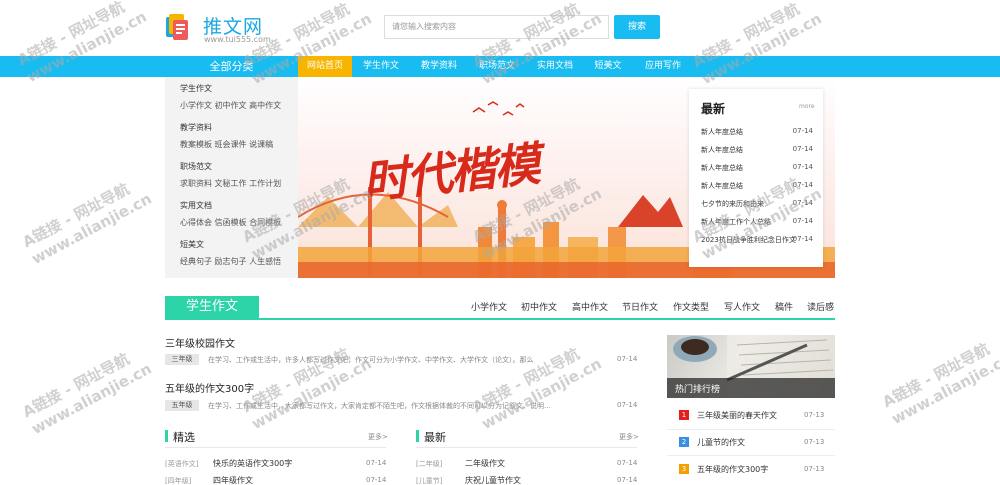 This screenshot has width=1000, height=485. I want to click on nav-item-student-essays: 学生作文, so click(381, 66).